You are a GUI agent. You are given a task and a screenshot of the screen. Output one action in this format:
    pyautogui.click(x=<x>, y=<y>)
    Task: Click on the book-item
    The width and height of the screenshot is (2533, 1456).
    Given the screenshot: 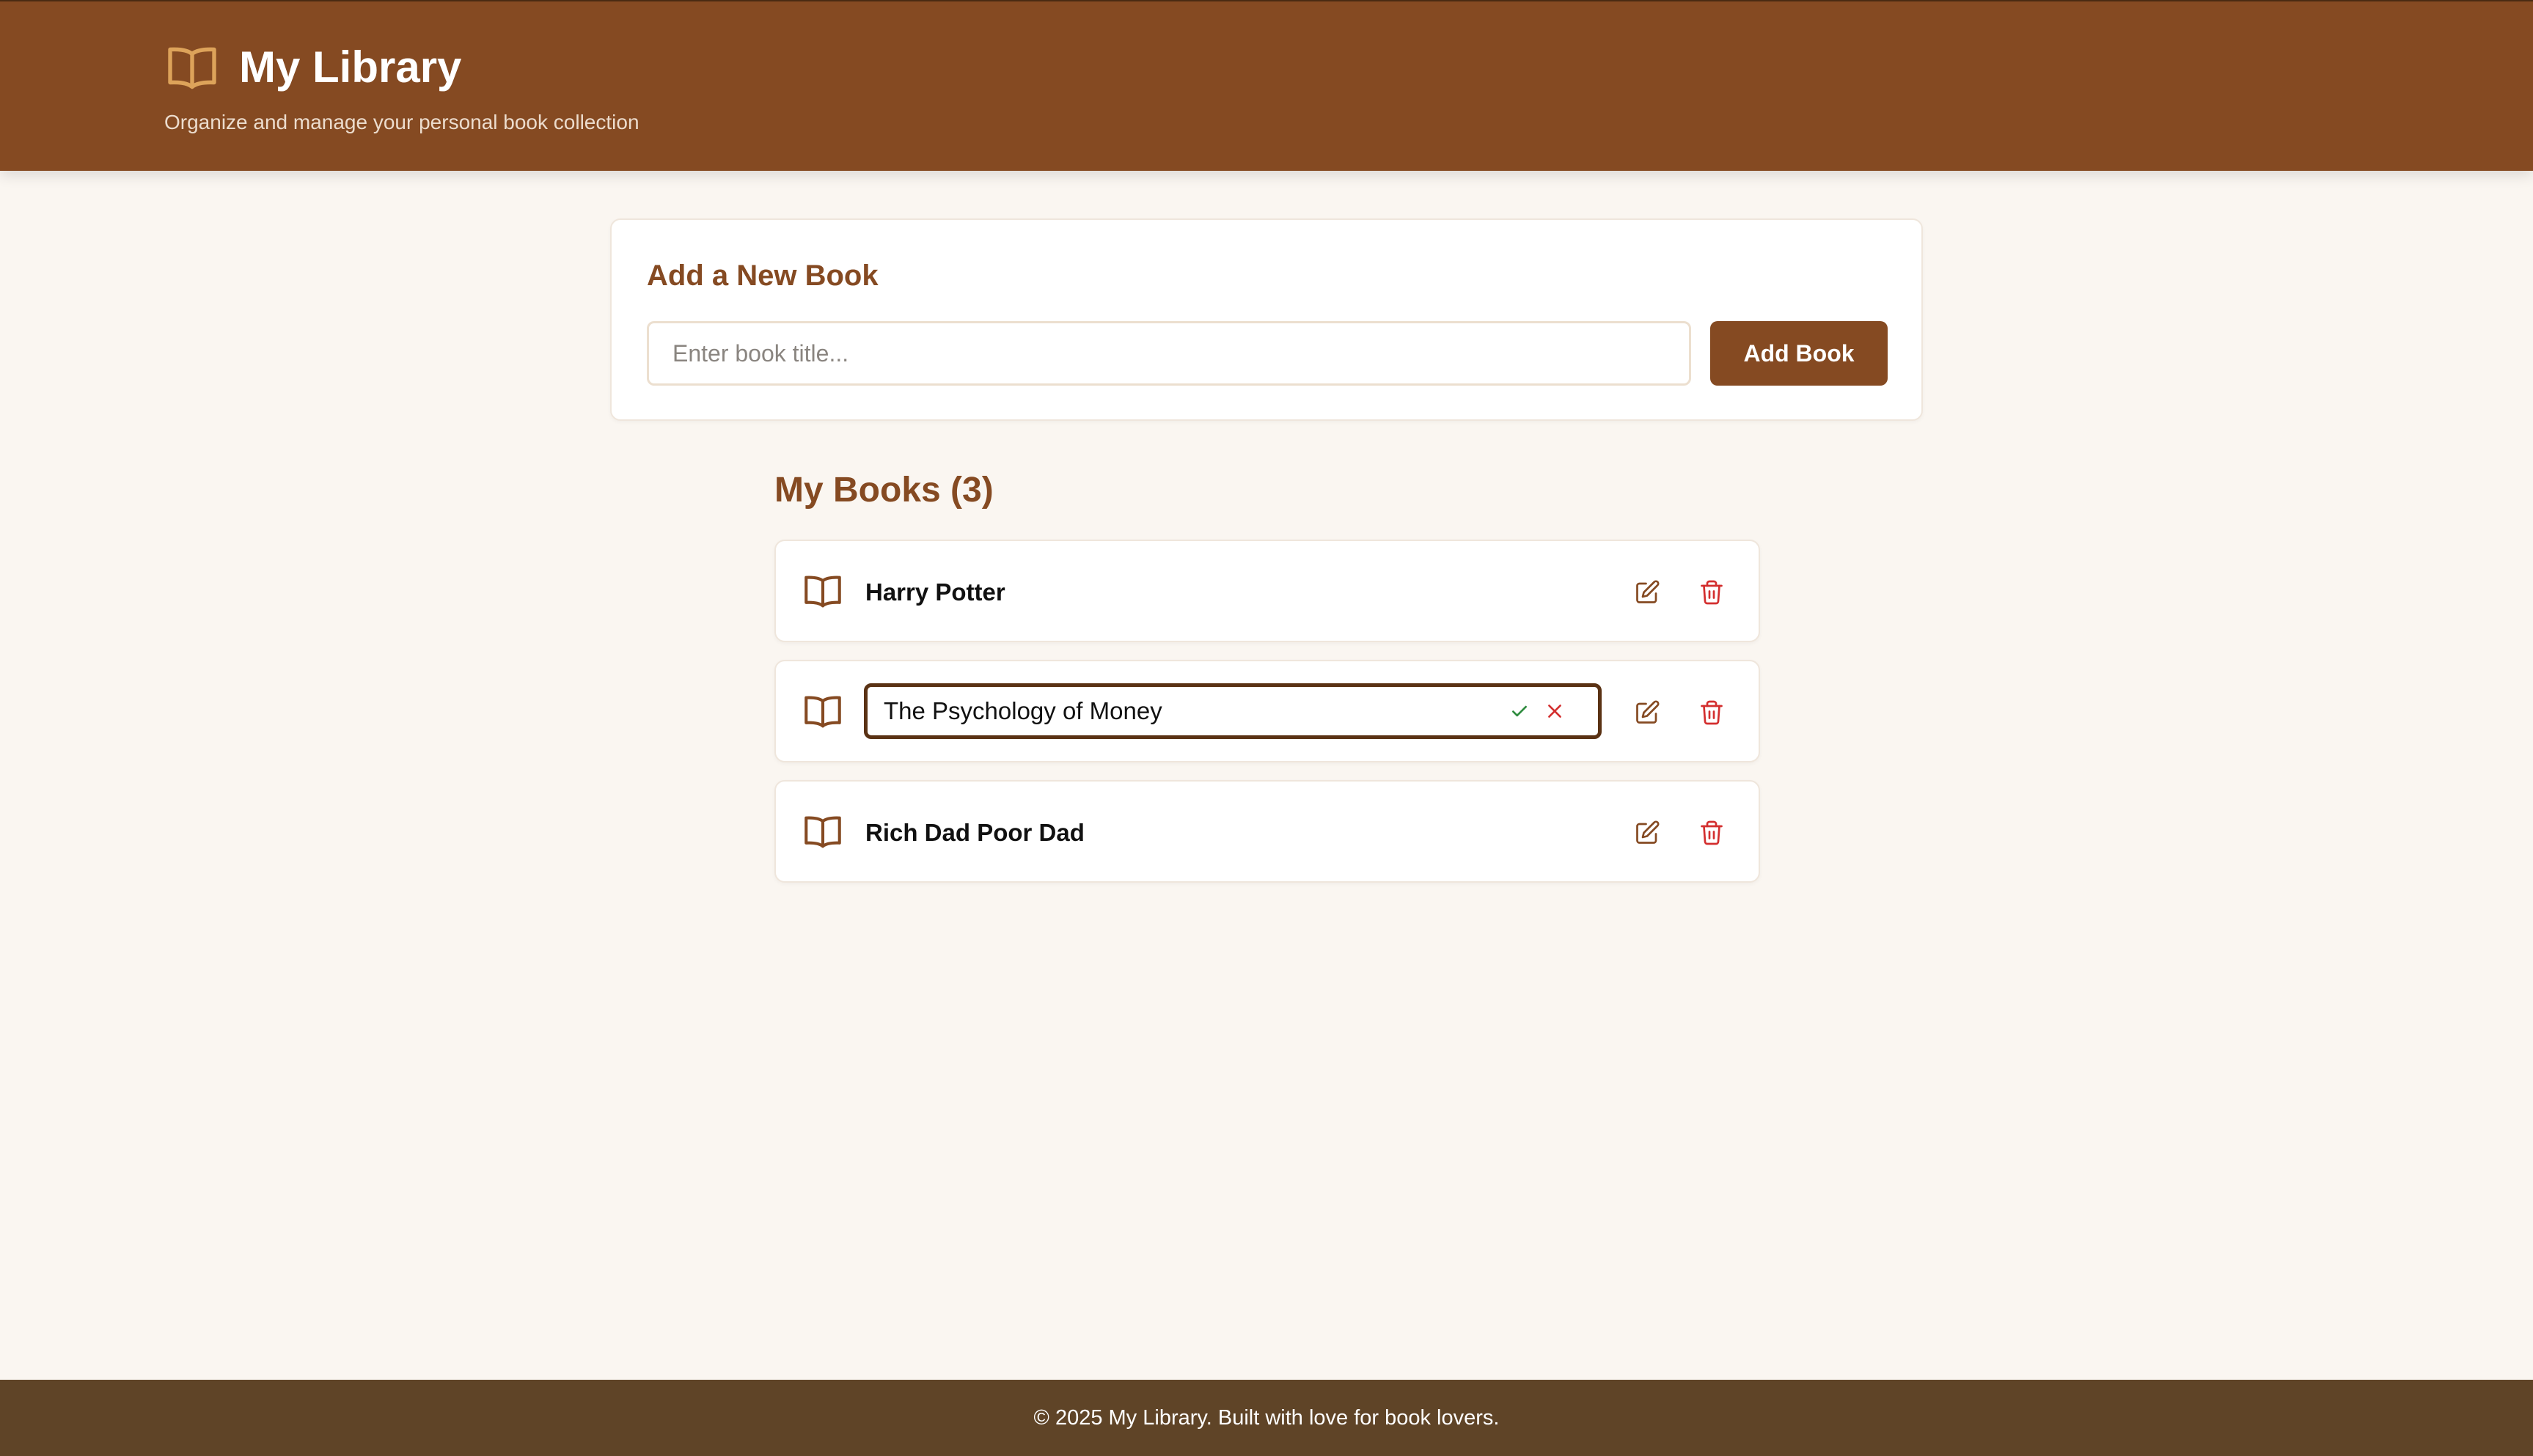 What is the action you would take?
    pyautogui.click(x=1267, y=711)
    